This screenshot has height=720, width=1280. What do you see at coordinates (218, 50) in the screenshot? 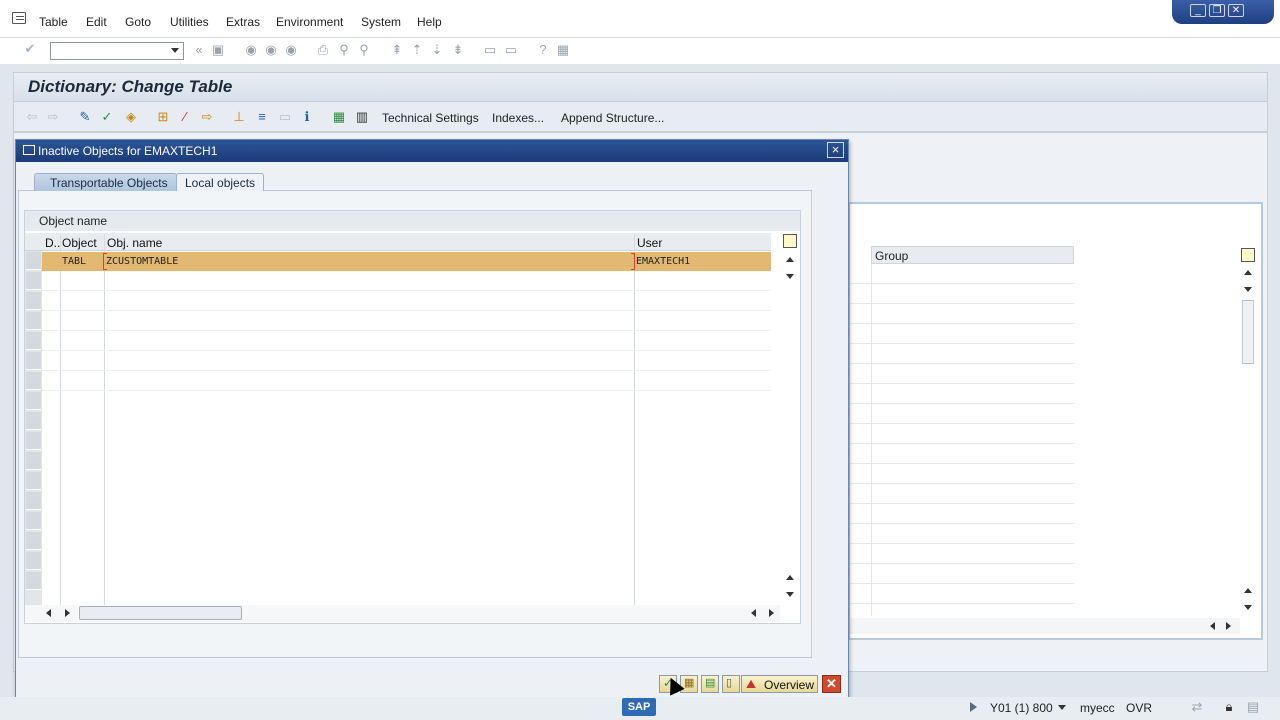
I see `save-icon: ▣` at bounding box center [218, 50].